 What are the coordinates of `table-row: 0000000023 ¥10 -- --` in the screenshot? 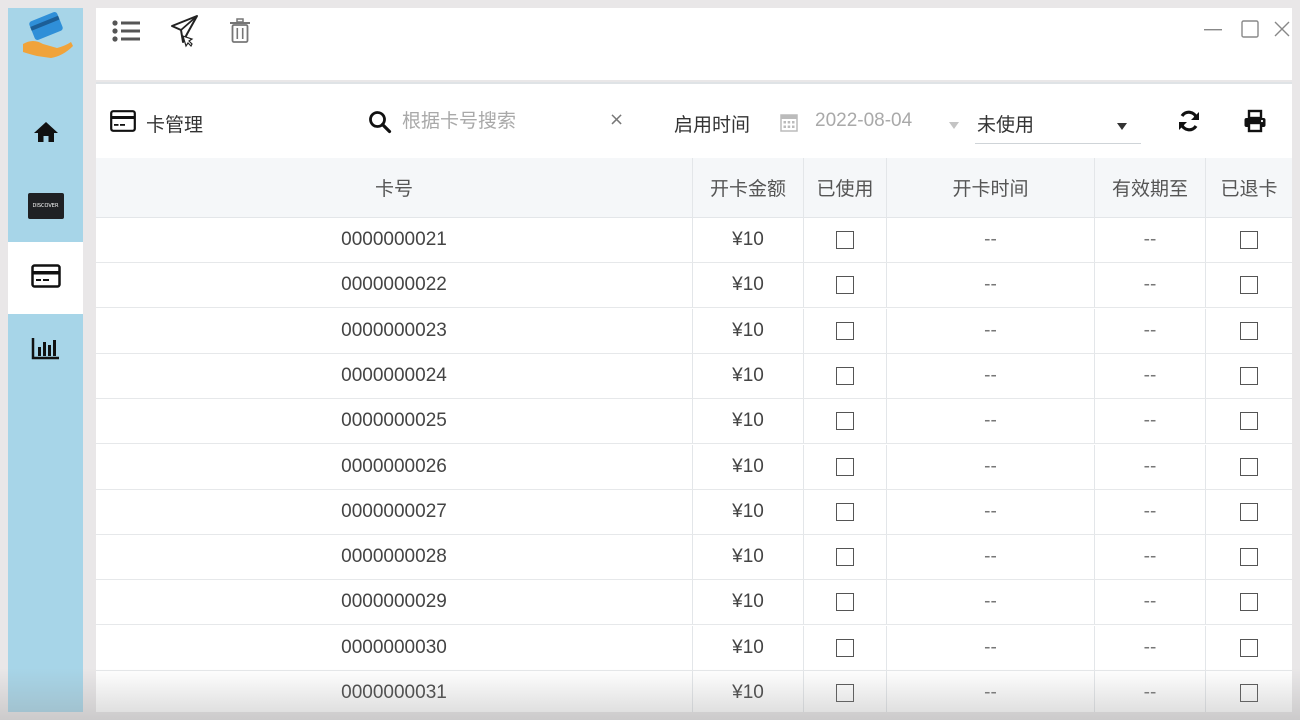 It's located at (694, 331).